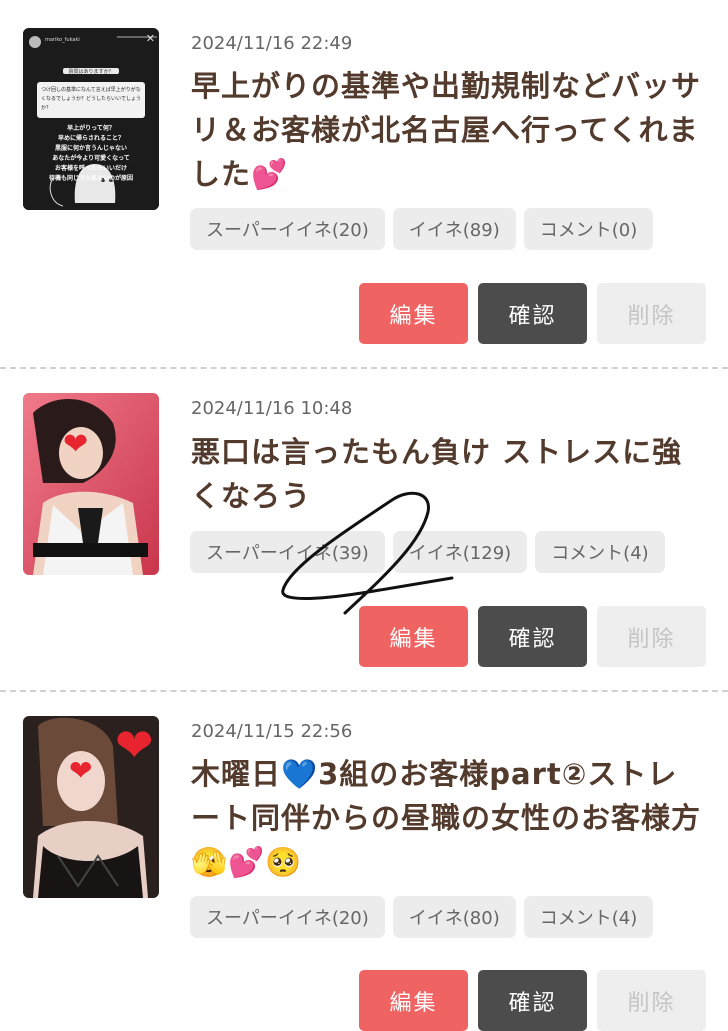 This screenshot has width=728, height=1031. Describe the element at coordinates (62, 40) in the screenshot. I see `story-handle: mariko_fukaki` at that location.